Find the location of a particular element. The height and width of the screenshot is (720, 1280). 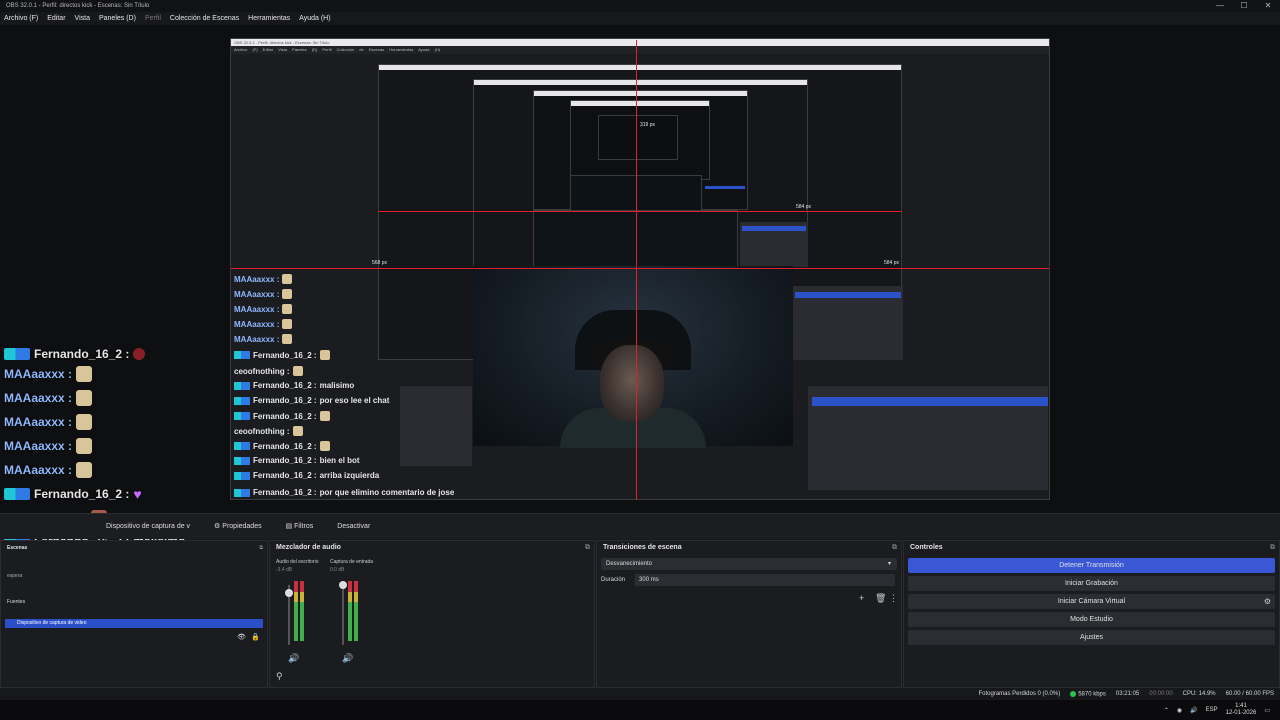

menu-file: Archivo (F) is located at coordinates (21, 18).